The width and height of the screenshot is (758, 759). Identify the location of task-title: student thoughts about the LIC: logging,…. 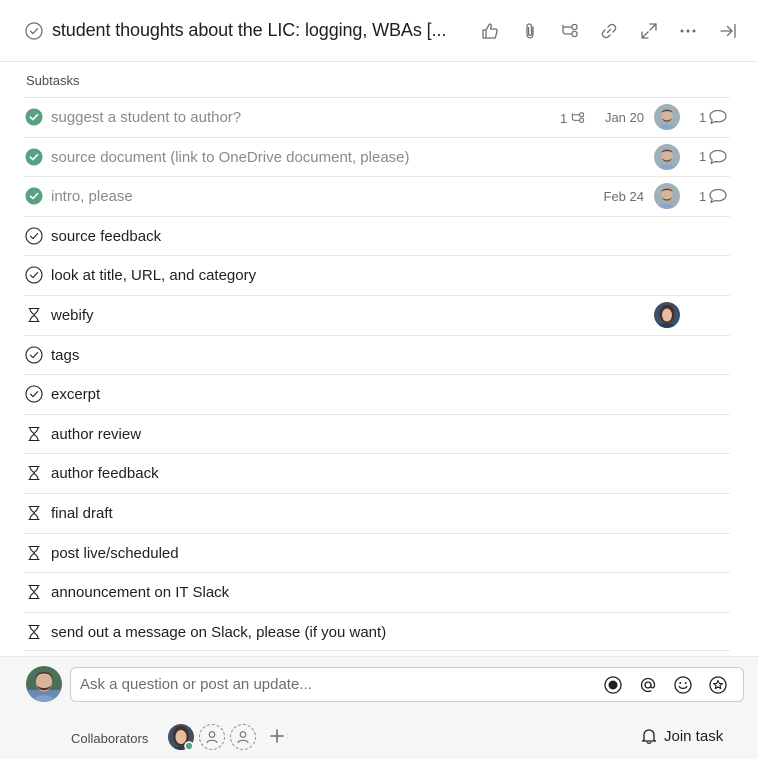
(249, 30).